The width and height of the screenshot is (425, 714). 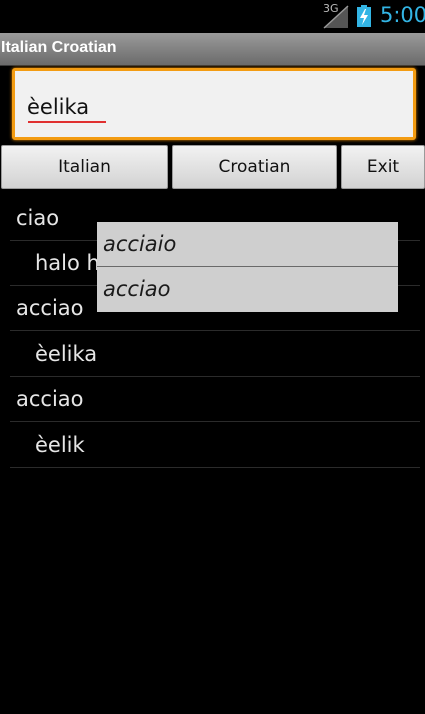 I want to click on italian-button: Italian, so click(x=84, y=167).